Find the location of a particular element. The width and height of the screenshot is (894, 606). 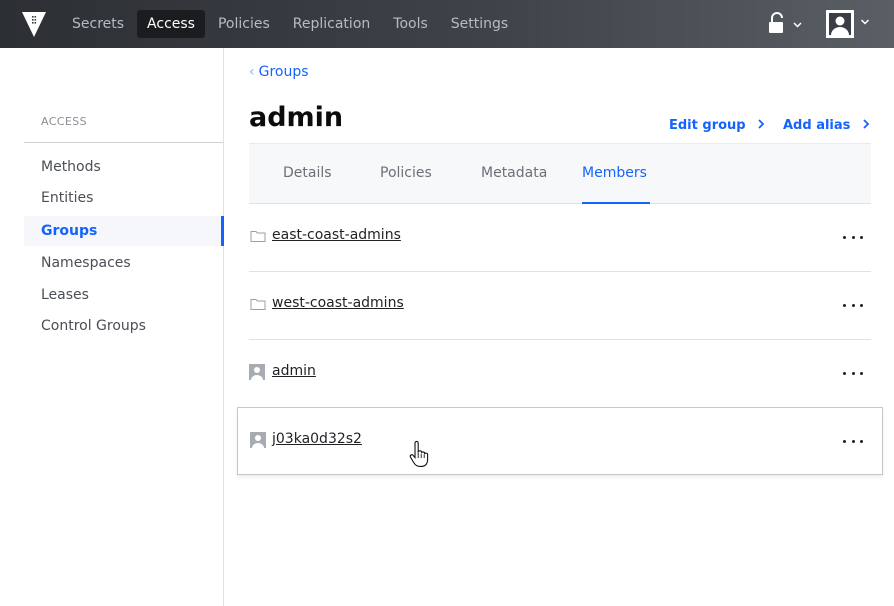

member-link: j03ka0d32s2 is located at coordinates (317, 439).